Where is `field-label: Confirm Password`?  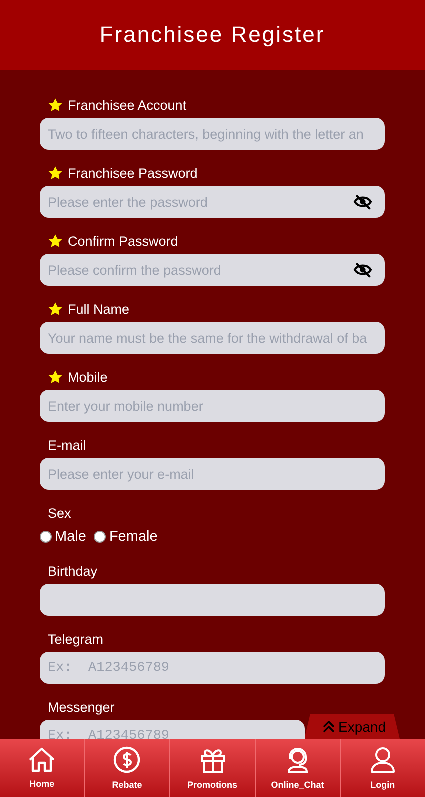 field-label: Confirm Password is located at coordinates (123, 241).